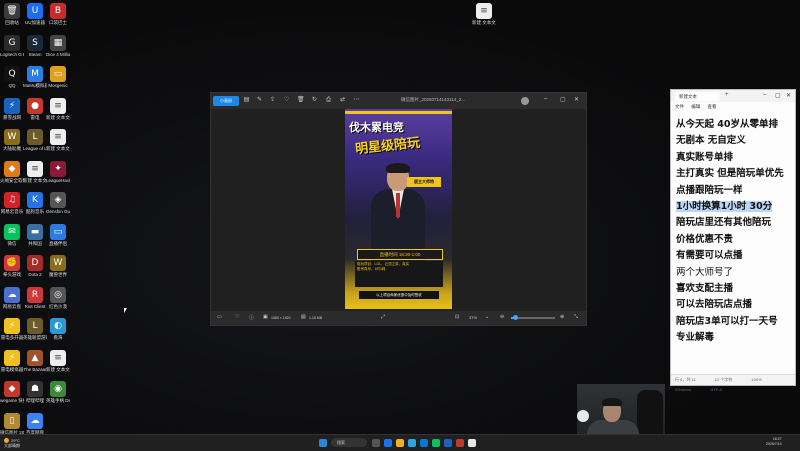 This screenshot has width=800, height=451. What do you see at coordinates (58, 392) in the screenshot?
I see `desktop-icon: ◉英雄手柄 Demo` at bounding box center [58, 392].